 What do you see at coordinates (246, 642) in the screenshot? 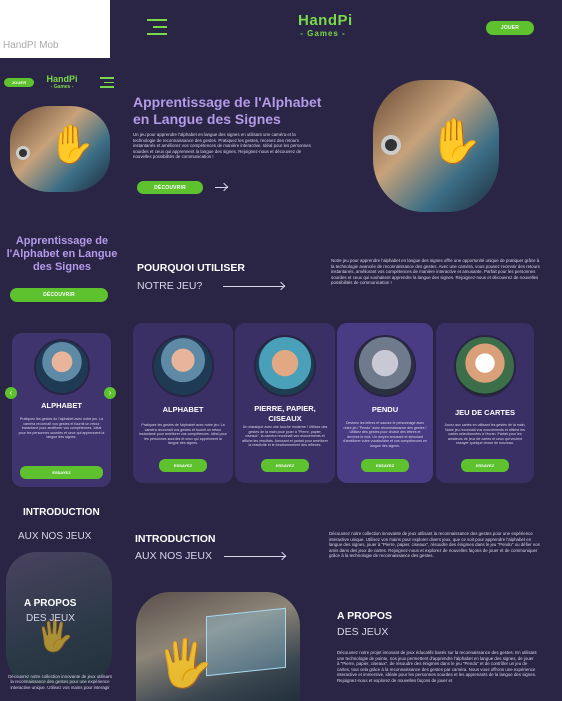
I see `about-screen-image` at bounding box center [246, 642].